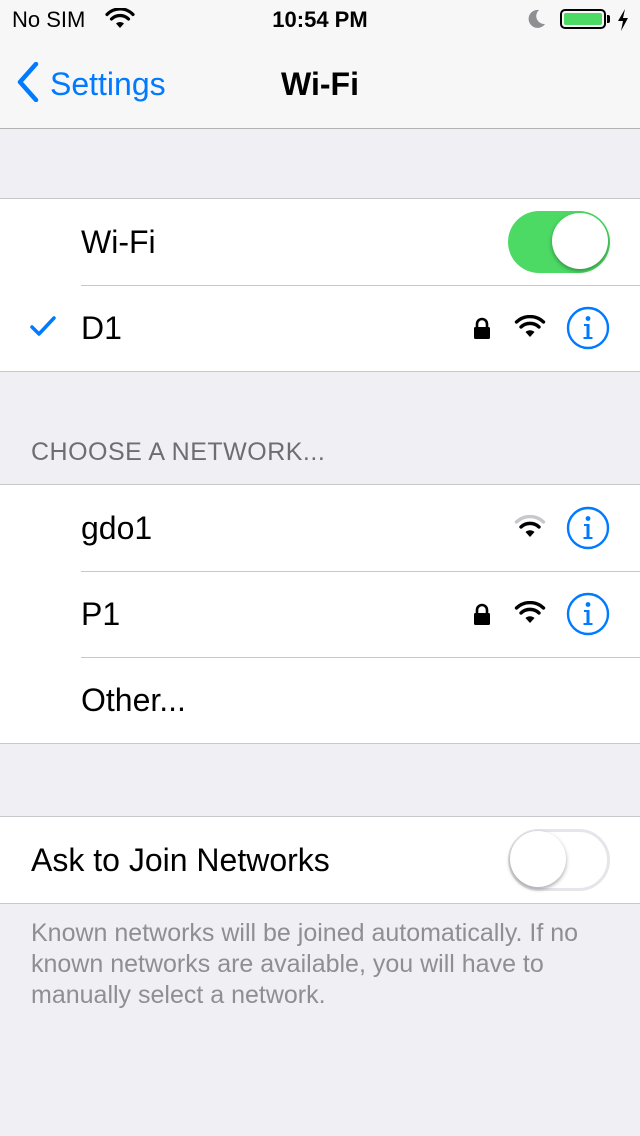 The width and height of the screenshot is (640, 1136). I want to click on ask-to-join-toggle, so click(559, 860).